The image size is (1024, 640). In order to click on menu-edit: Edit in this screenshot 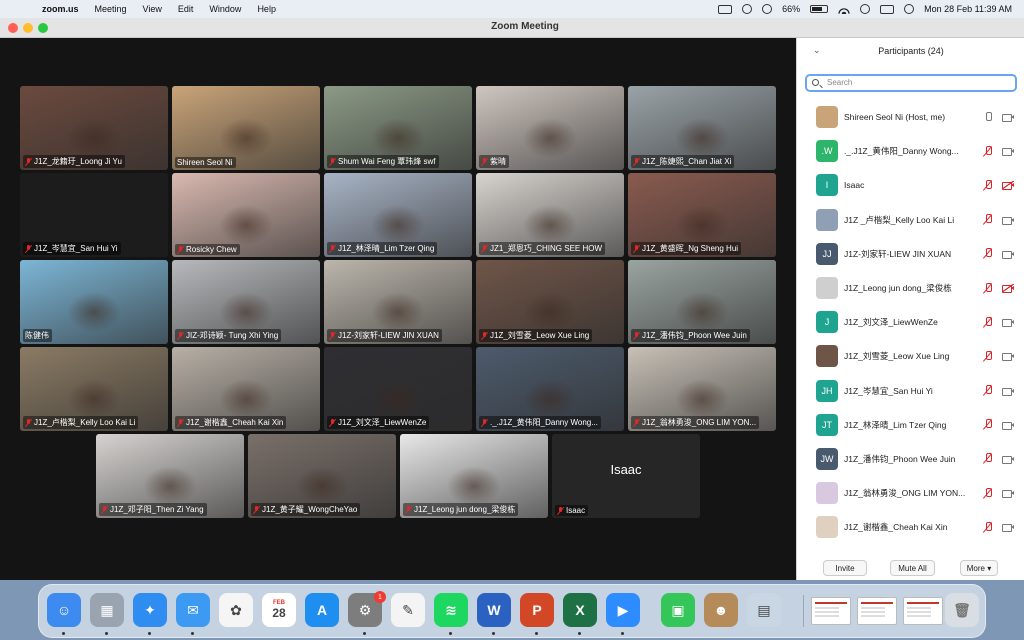, I will do `click(186, 9)`.